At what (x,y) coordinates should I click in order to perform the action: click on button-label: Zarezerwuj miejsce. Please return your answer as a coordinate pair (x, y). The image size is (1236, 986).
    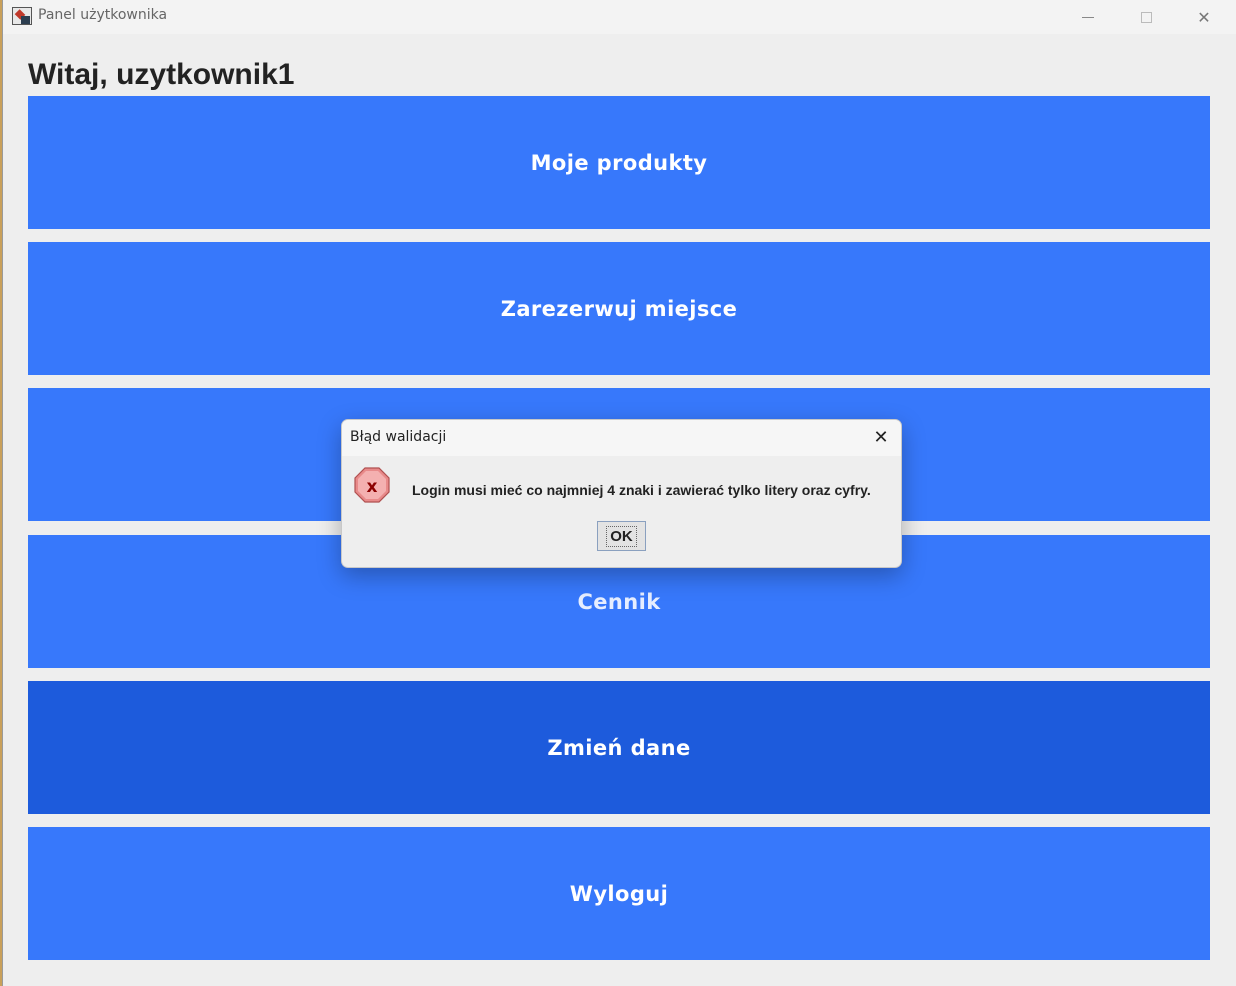
    Looking at the image, I should click on (619, 308).